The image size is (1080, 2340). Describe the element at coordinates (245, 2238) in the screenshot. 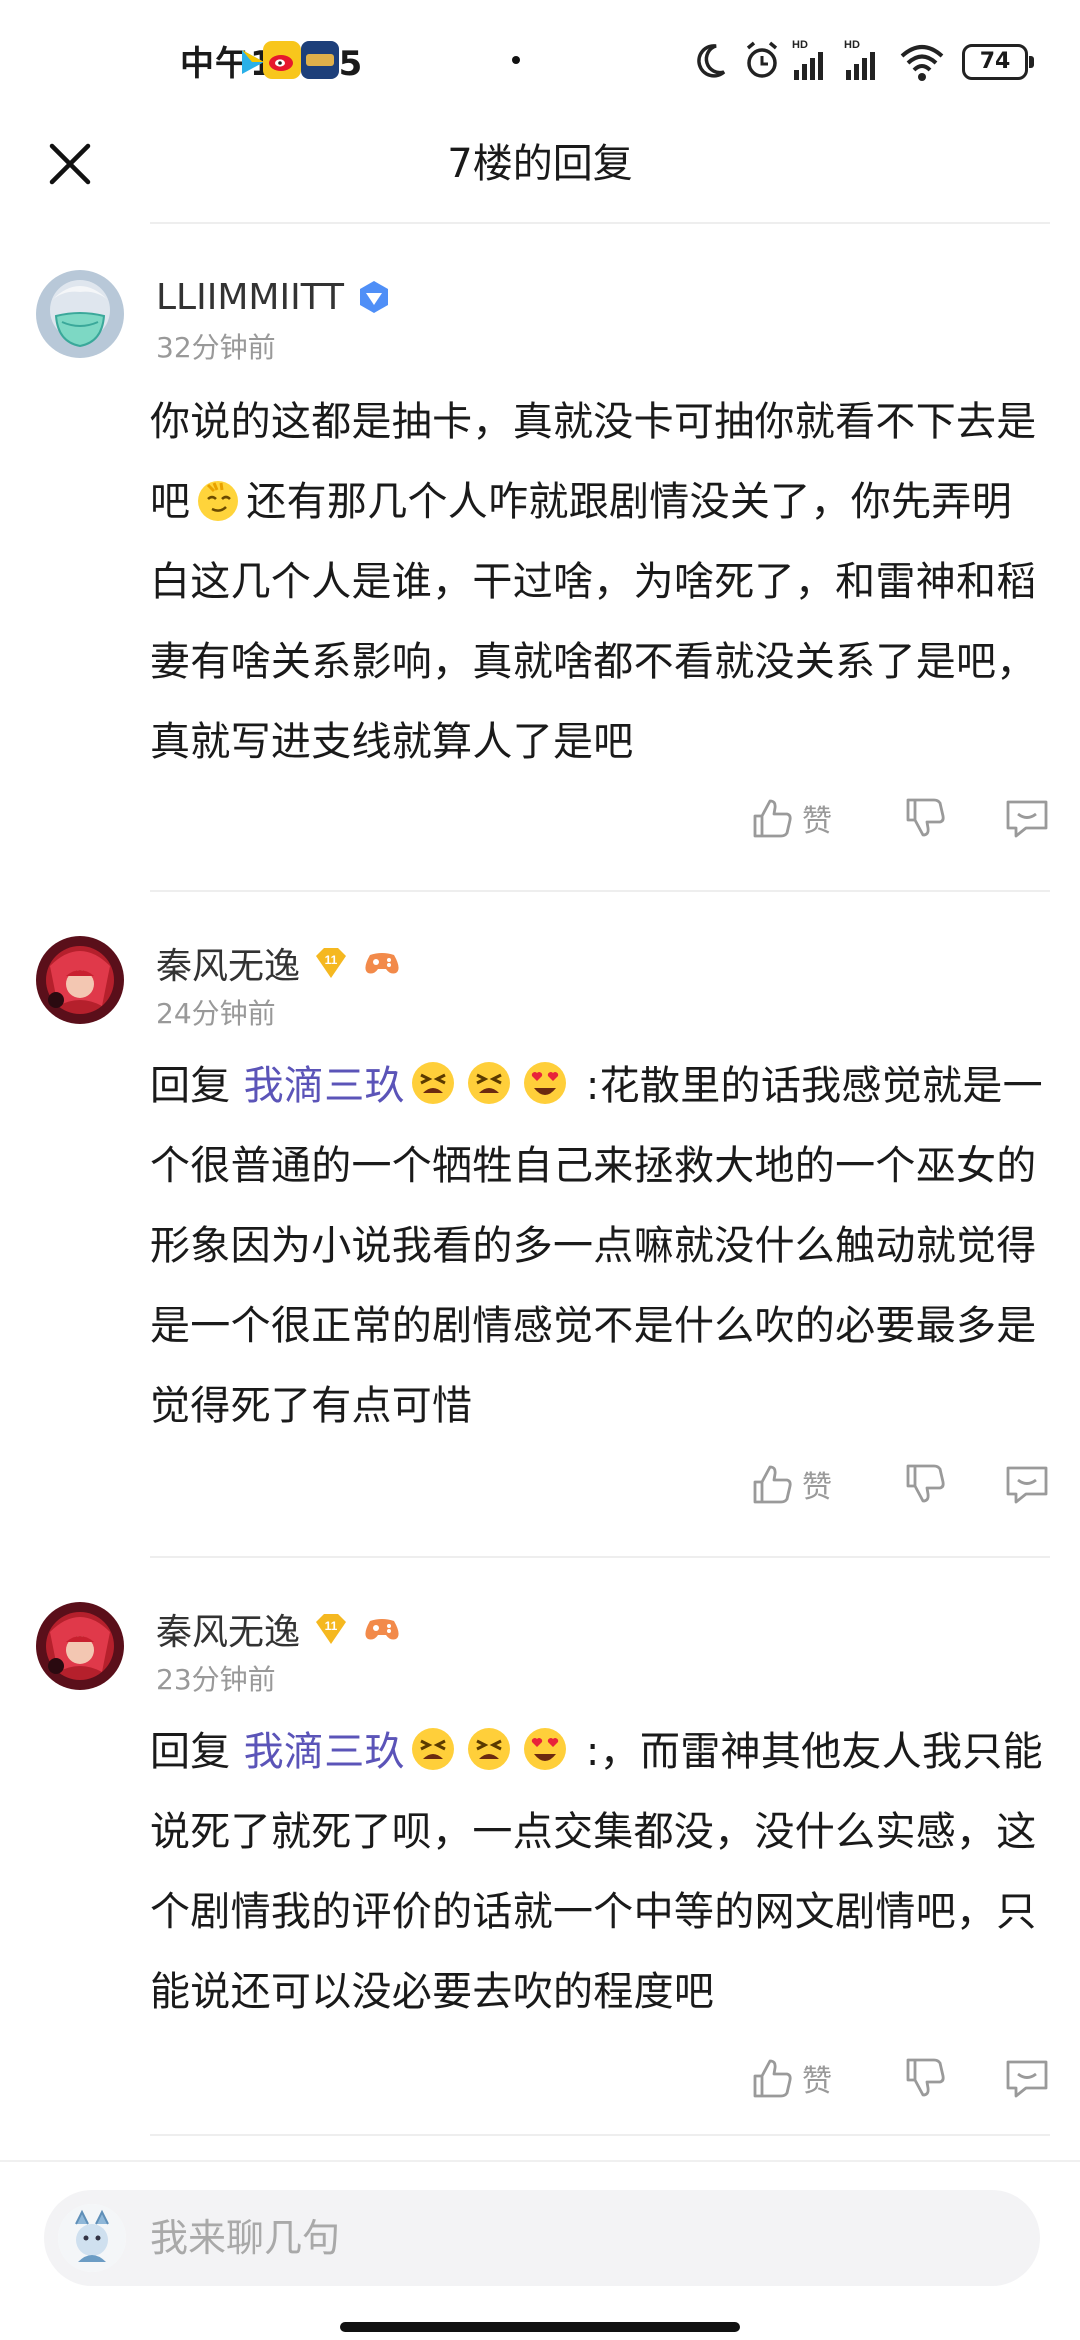

I see `input-placeholder: 我来聊几句` at that location.